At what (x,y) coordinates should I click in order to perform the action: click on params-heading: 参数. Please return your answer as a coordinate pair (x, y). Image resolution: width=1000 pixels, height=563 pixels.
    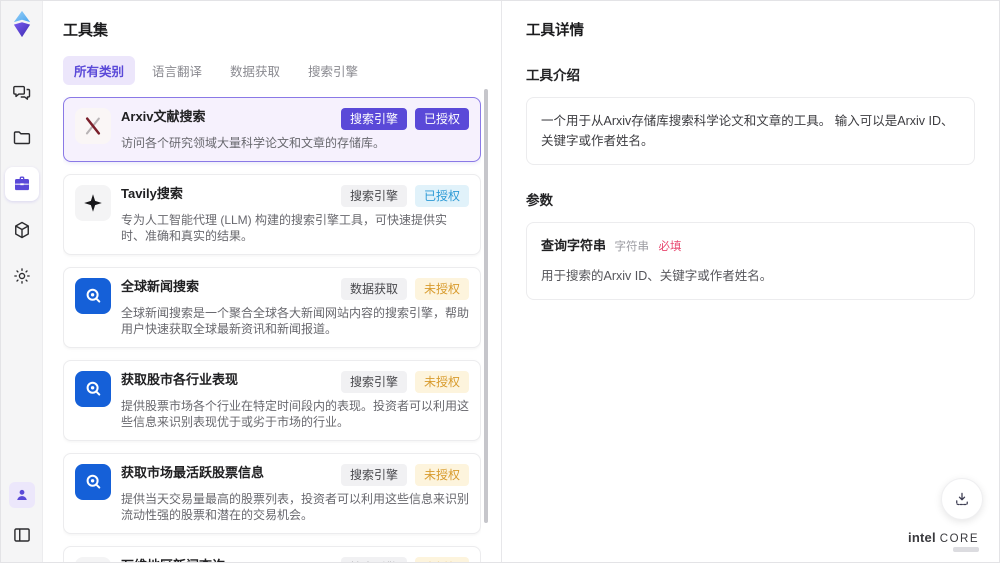
    Looking at the image, I should click on (539, 200).